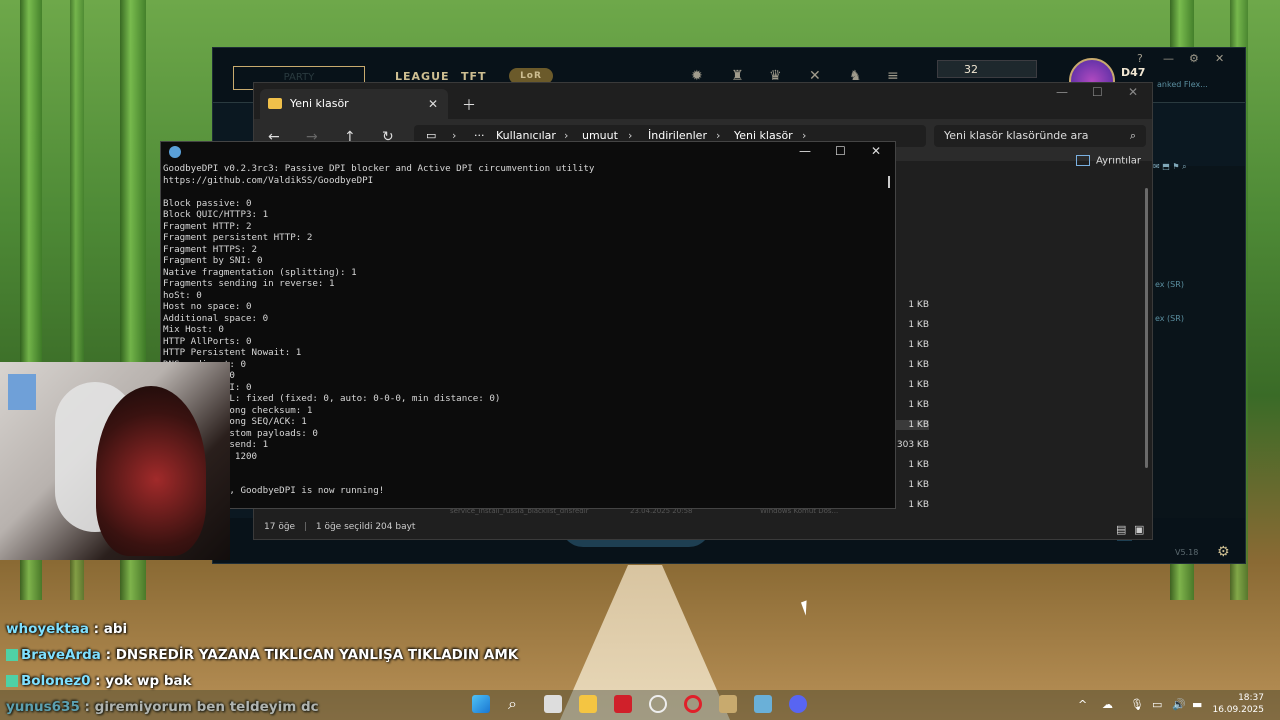 This screenshot has width=1280, height=720. Describe the element at coordinates (22, 392) in the screenshot. I see `wall-poster` at that location.